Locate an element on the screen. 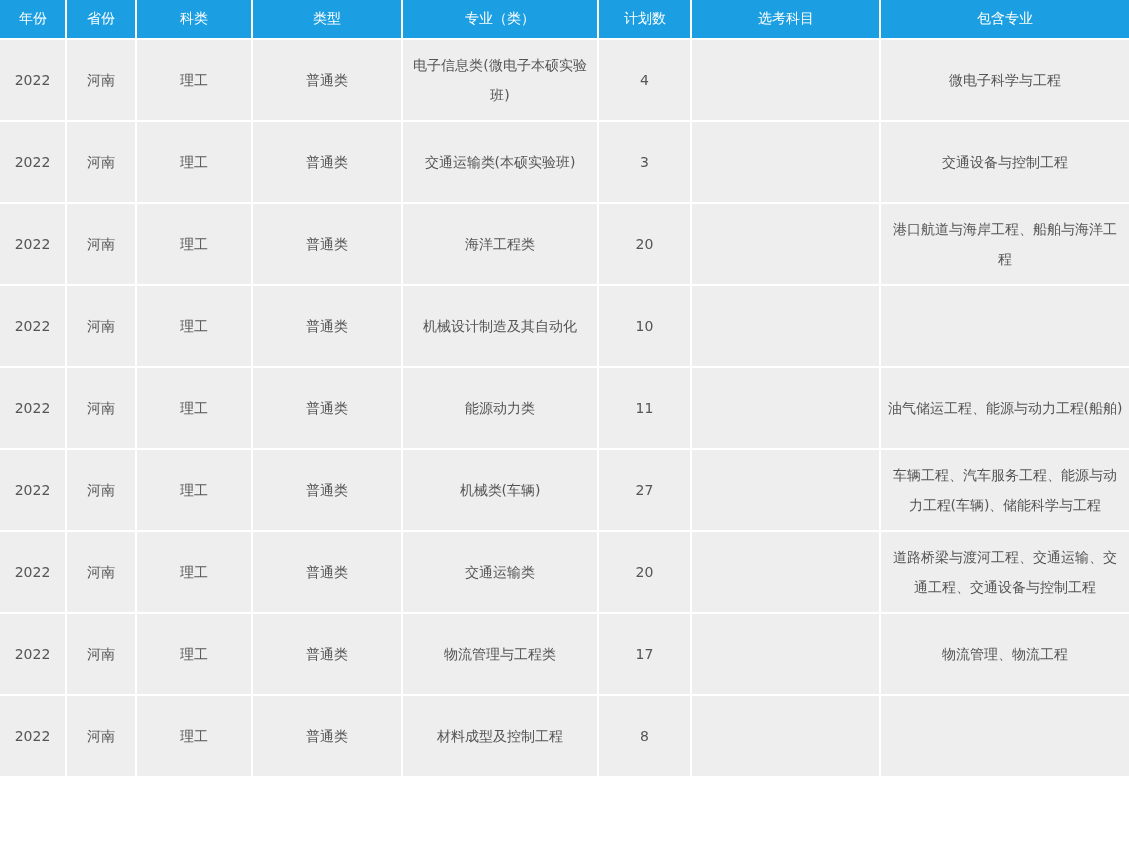 The height and width of the screenshot is (842, 1129). table-cell: 交通运输类 is located at coordinates (500, 572).